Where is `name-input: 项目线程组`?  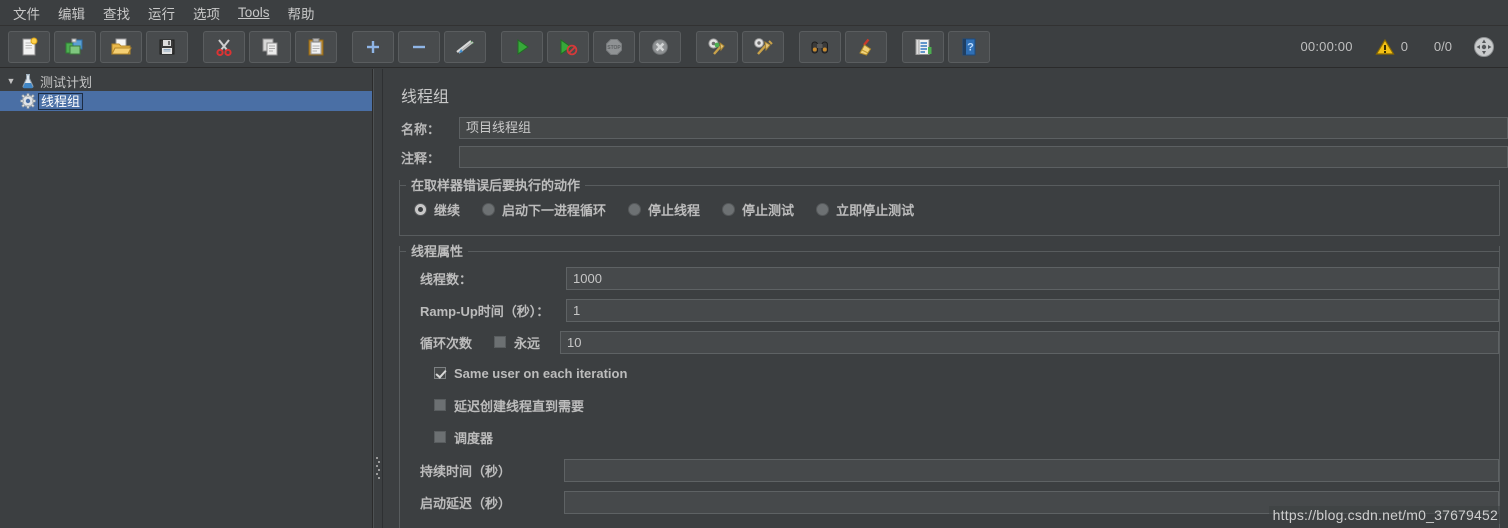
name-input: 项目线程组 is located at coordinates (983, 128).